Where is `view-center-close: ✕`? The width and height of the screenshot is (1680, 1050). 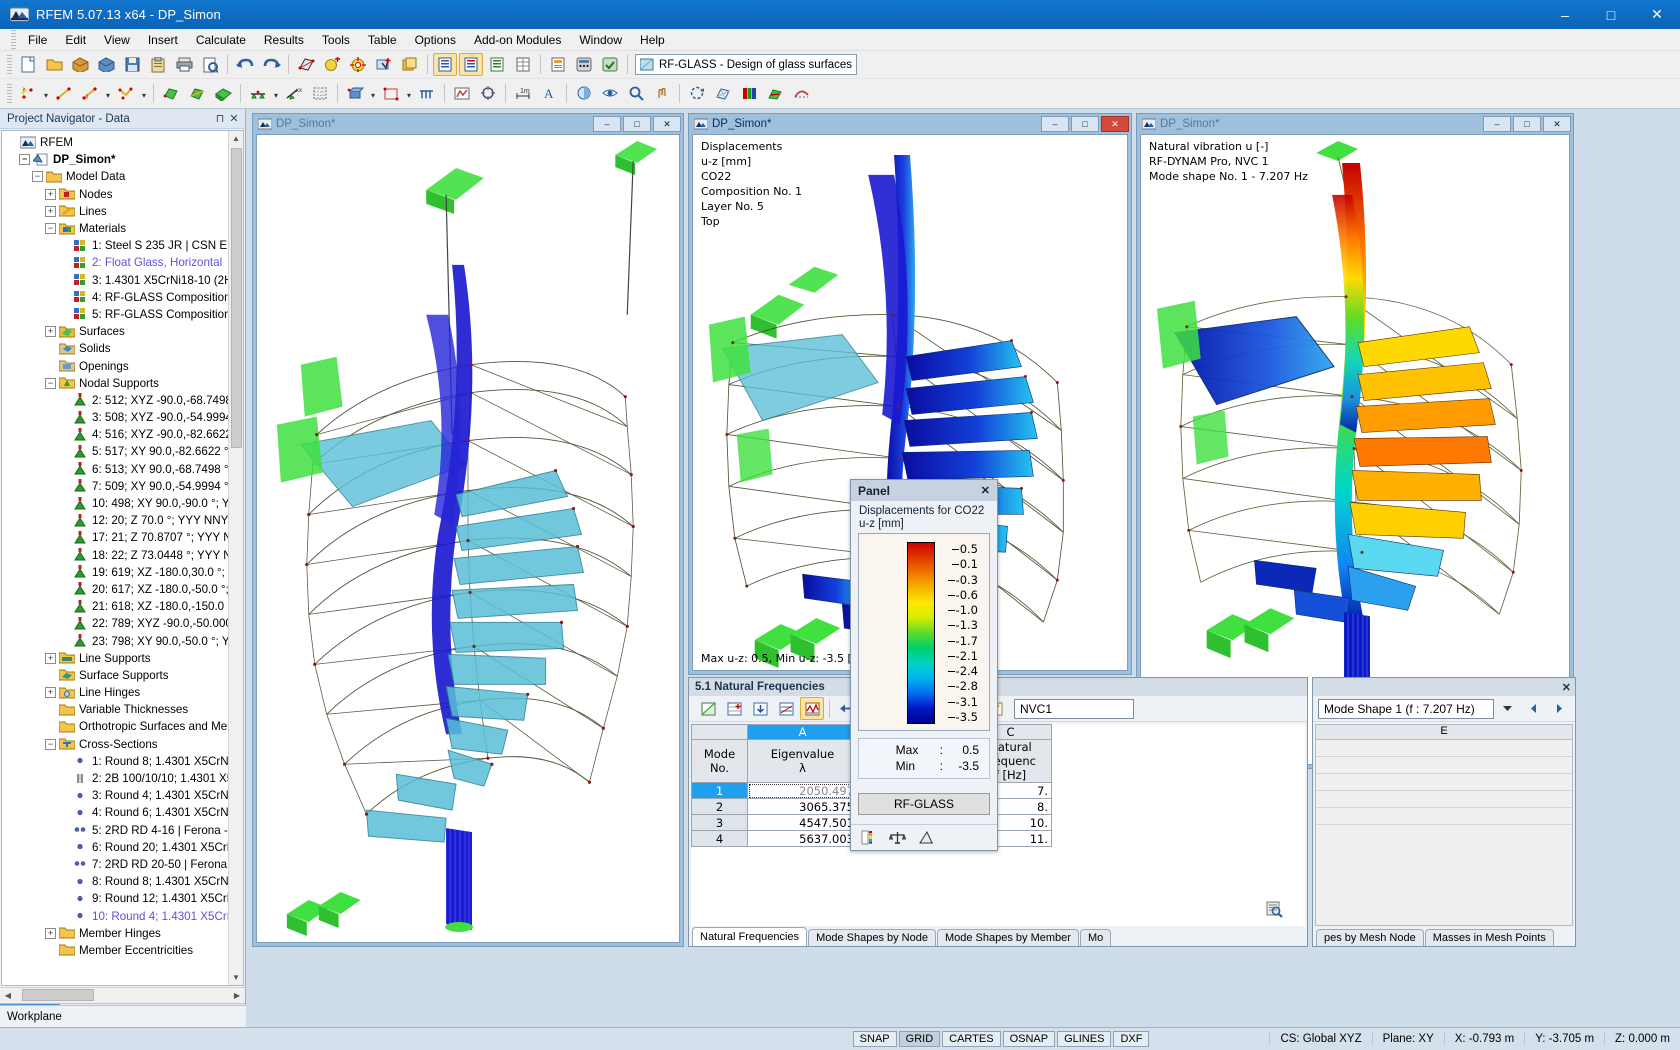 view-center-close: ✕ is located at coordinates (1115, 124).